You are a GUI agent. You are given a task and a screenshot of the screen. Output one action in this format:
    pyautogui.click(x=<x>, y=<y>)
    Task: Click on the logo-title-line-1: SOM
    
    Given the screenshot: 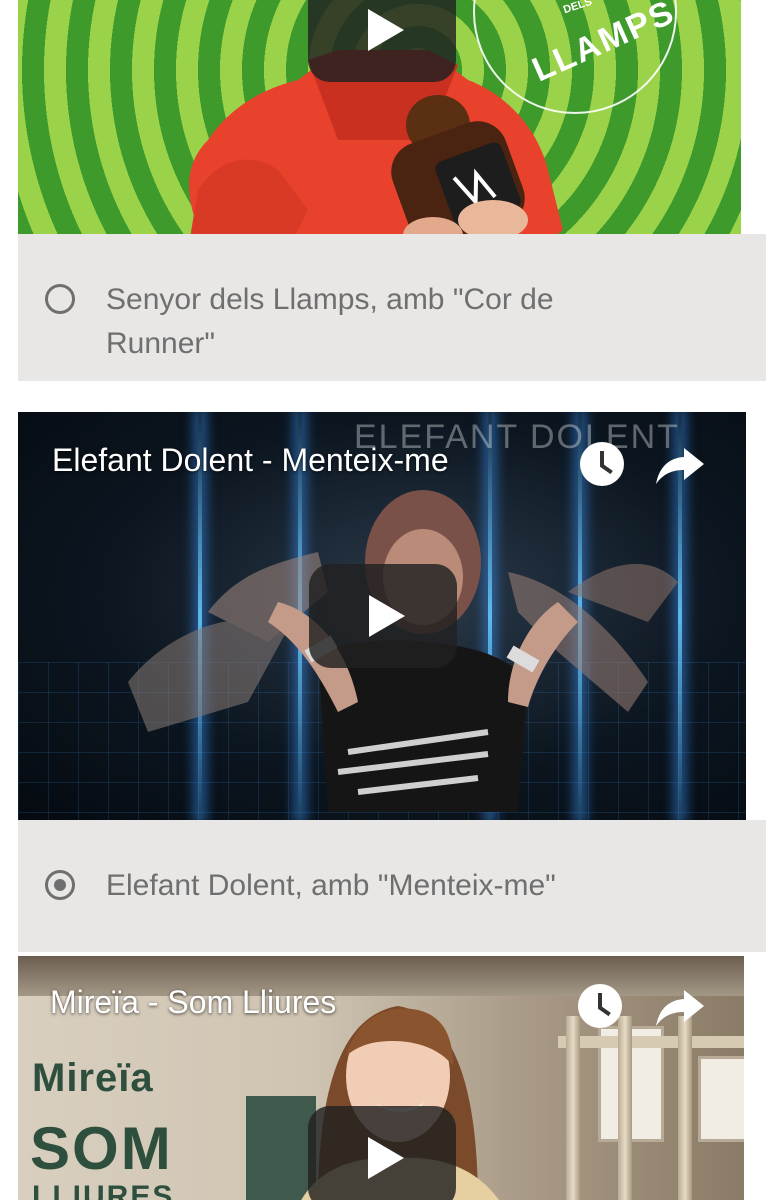 What is the action you would take?
    pyautogui.click(x=101, y=1148)
    